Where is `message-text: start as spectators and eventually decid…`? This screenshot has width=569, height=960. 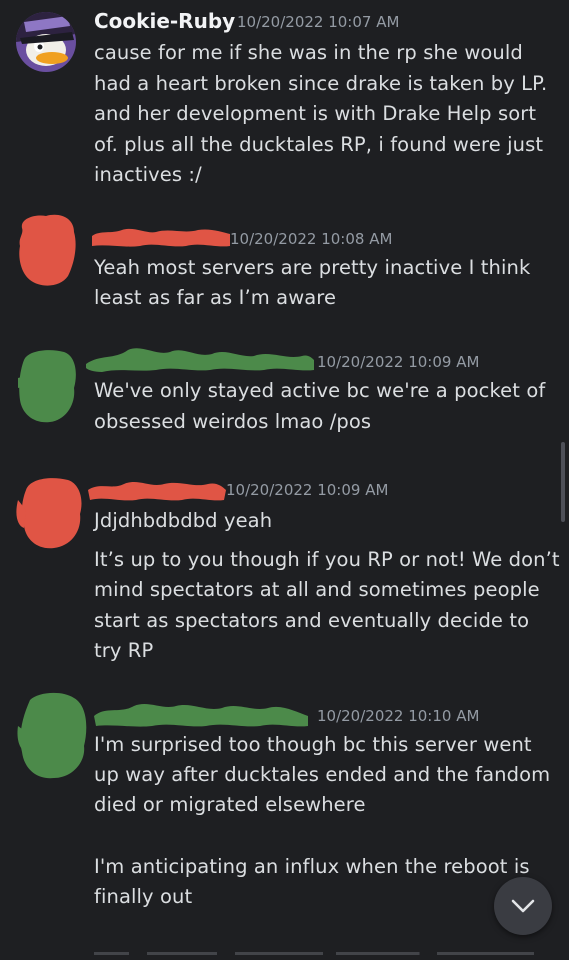 message-text: start as spectators and eventually decid… is located at coordinates (312, 620).